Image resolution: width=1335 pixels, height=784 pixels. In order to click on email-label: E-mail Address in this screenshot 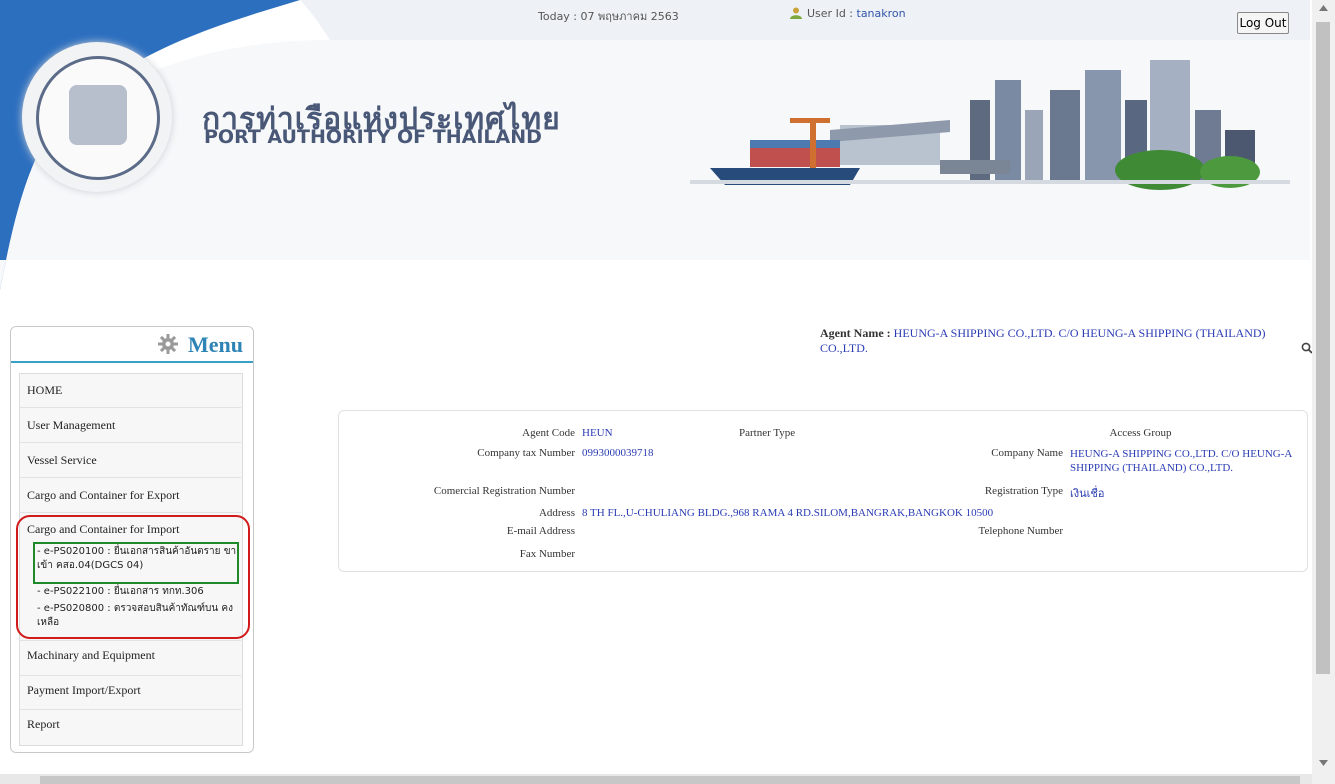, I will do `click(540, 531)`.